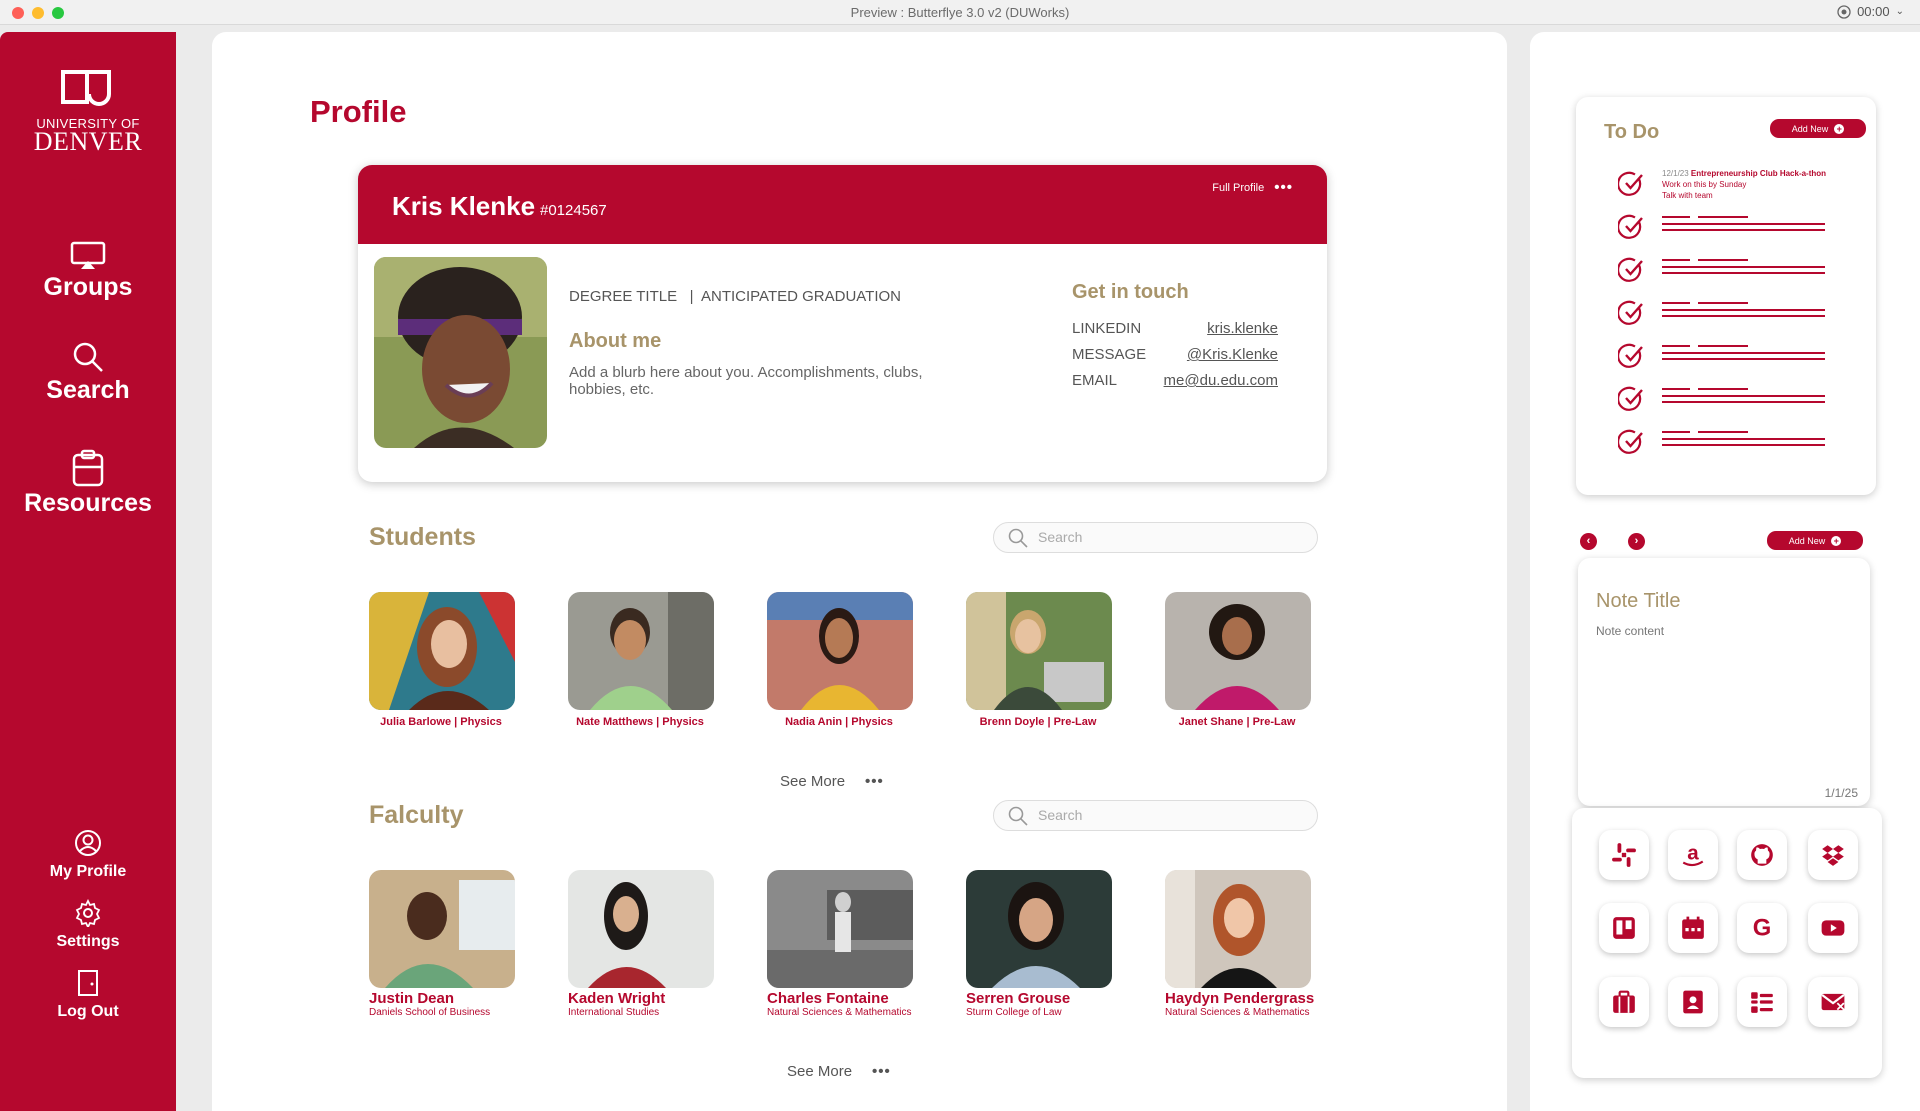 The height and width of the screenshot is (1111, 1920). Describe the element at coordinates (1242, 328) in the screenshot. I see `linkedin-link: kris.klenke` at that location.